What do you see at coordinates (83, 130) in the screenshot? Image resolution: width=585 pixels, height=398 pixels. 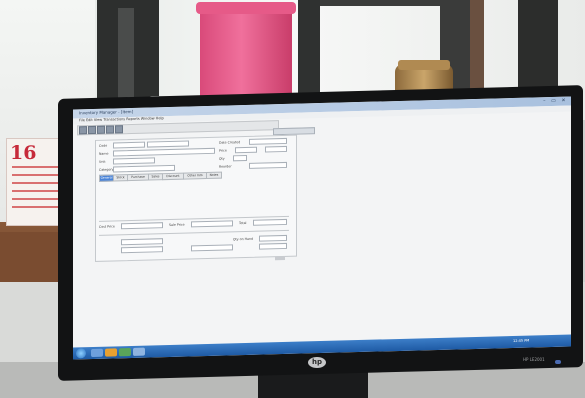 I see `new-icon` at bounding box center [83, 130].